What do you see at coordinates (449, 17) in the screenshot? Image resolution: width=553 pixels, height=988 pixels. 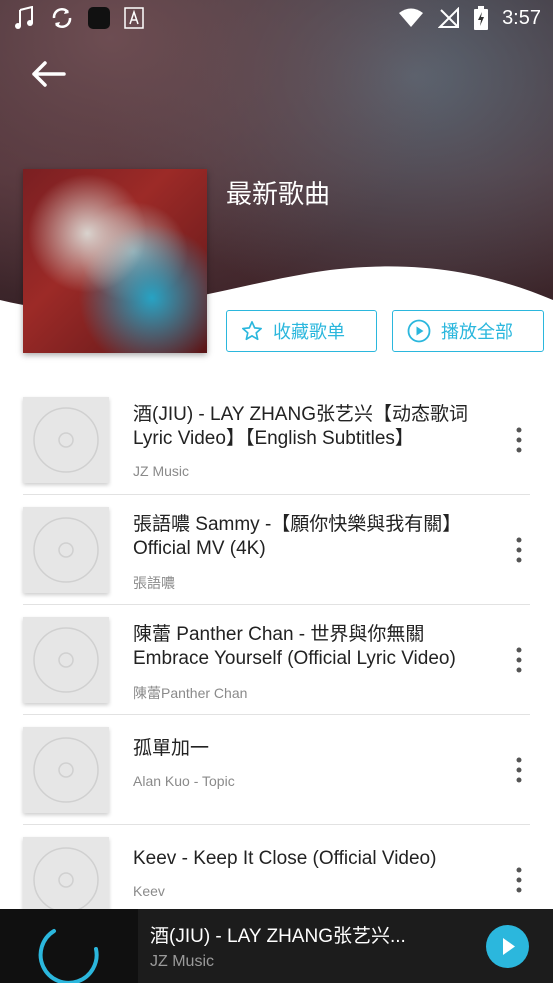 I see `no-signal-icon` at bounding box center [449, 17].